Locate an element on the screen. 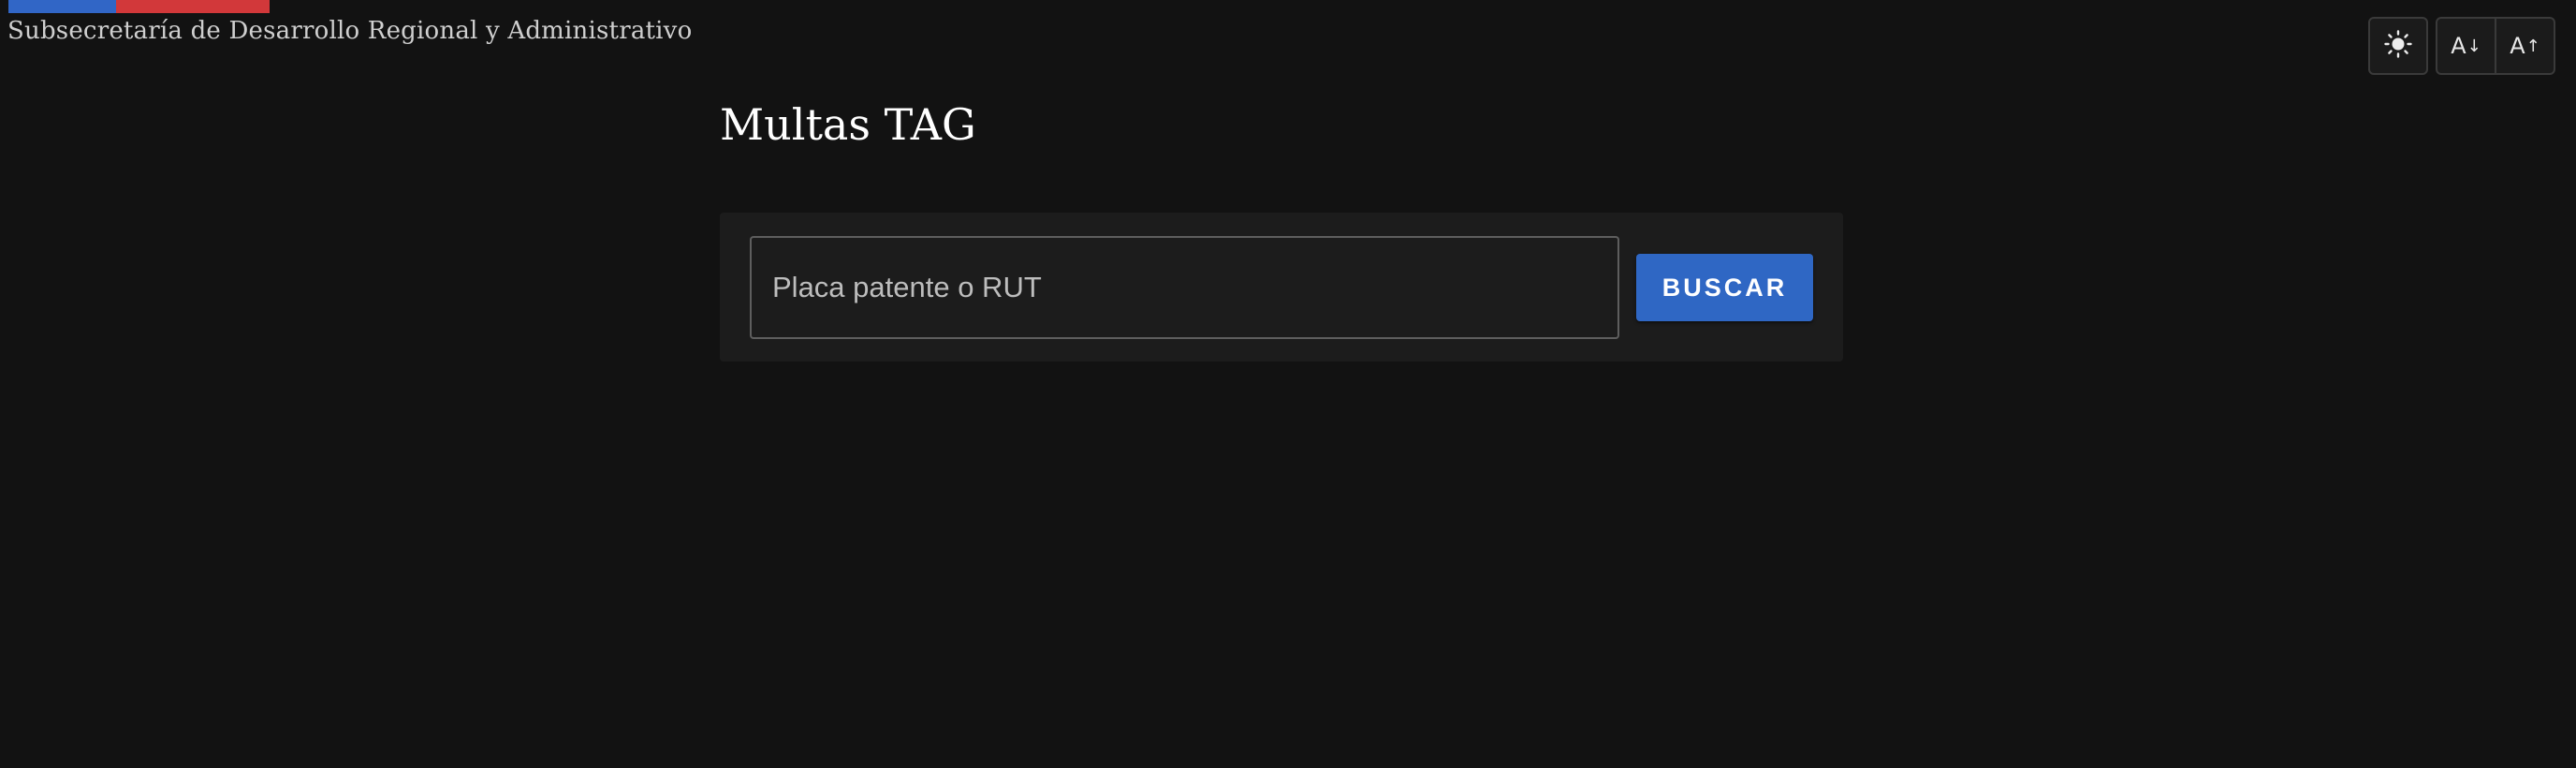 The width and height of the screenshot is (2576, 768). flag-blue-segment is located at coordinates (62, 6).